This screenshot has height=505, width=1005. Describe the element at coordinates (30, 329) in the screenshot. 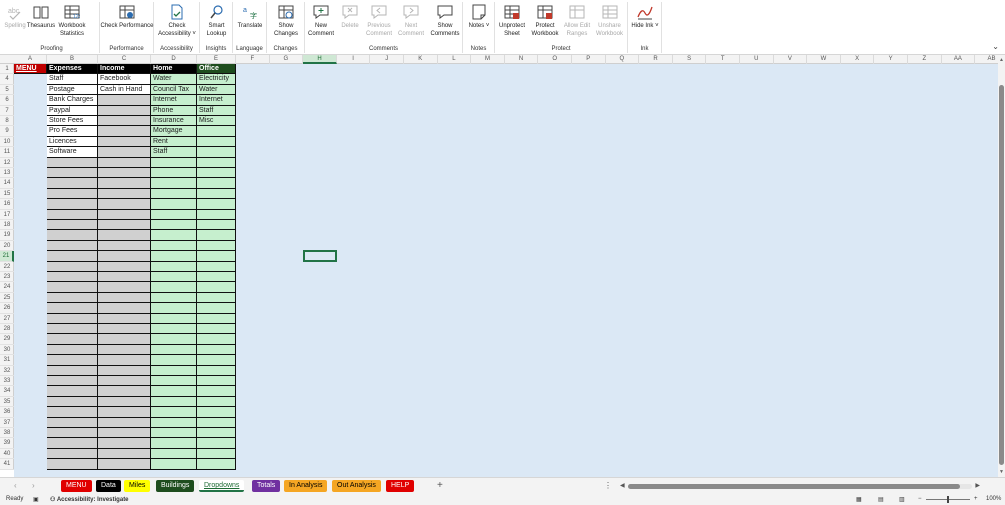

I see `cell-a28` at that location.